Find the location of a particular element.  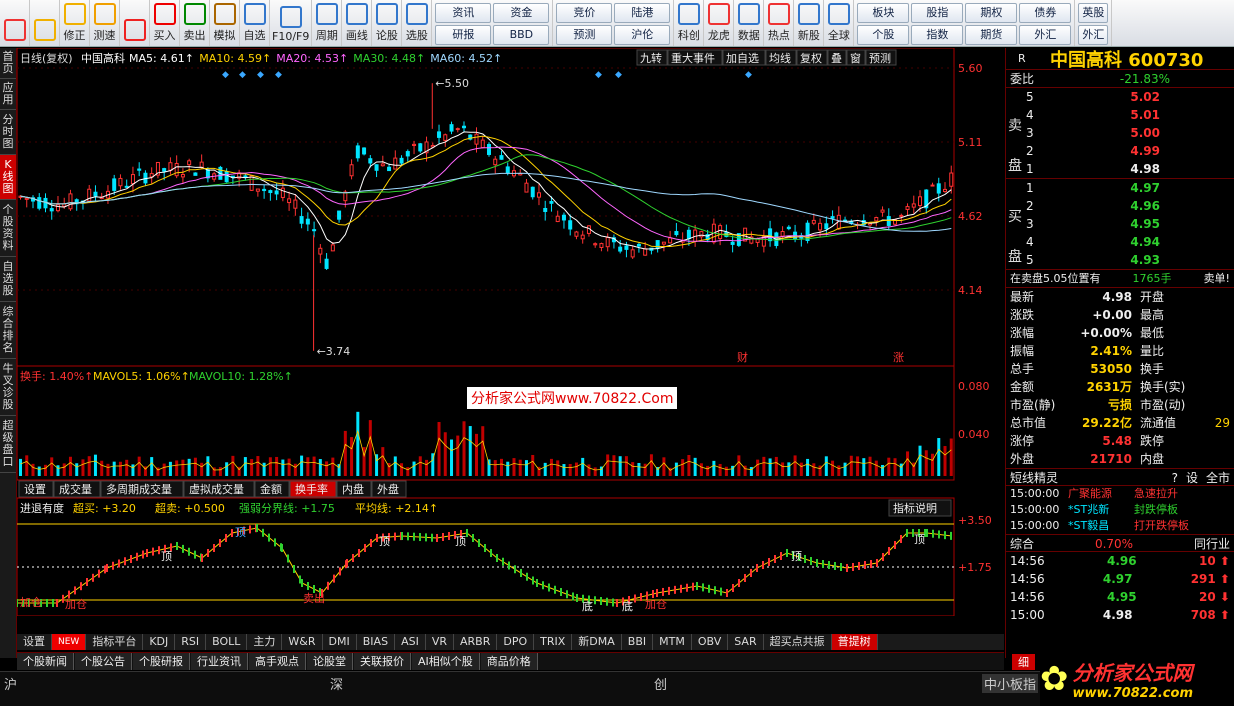

indicator-tab-11: VR is located at coordinates (440, 642).